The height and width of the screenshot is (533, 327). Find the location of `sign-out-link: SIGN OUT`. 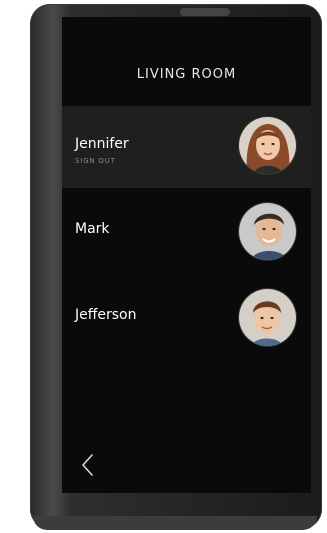

sign-out-link: SIGN OUT is located at coordinates (95, 161).